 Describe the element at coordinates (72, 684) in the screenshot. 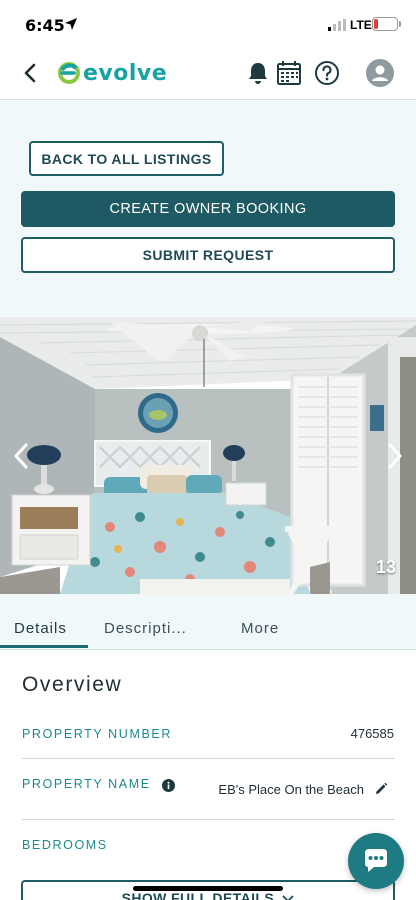

I see `overview-title: Overview` at that location.